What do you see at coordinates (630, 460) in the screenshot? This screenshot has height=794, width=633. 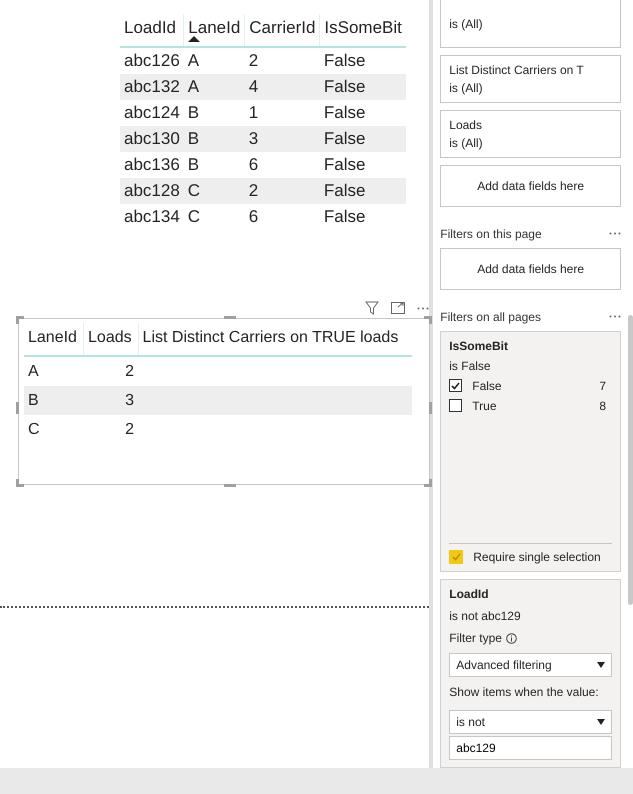 I see `scrollbar-thumb` at bounding box center [630, 460].